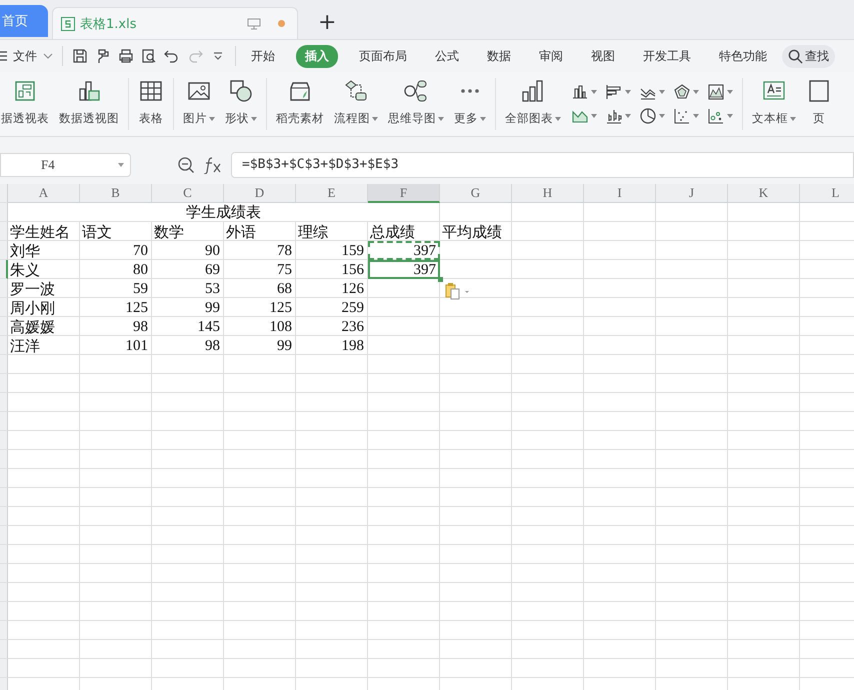 Image resolution: width=854 pixels, height=690 pixels. Describe the element at coordinates (212, 308) in the screenshot. I see `score-cell-text: 99` at that location.